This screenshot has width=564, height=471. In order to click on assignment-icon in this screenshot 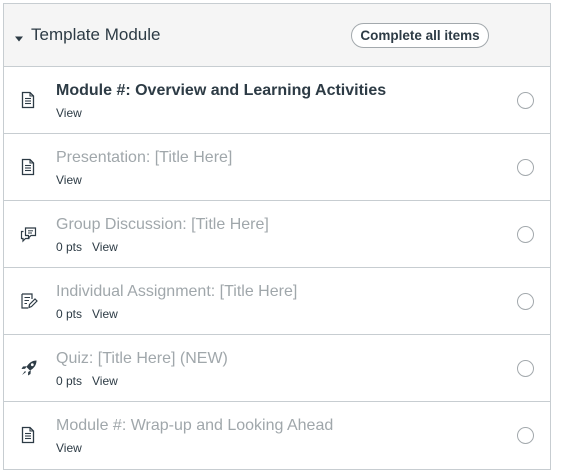, I will do `click(29, 301)`.